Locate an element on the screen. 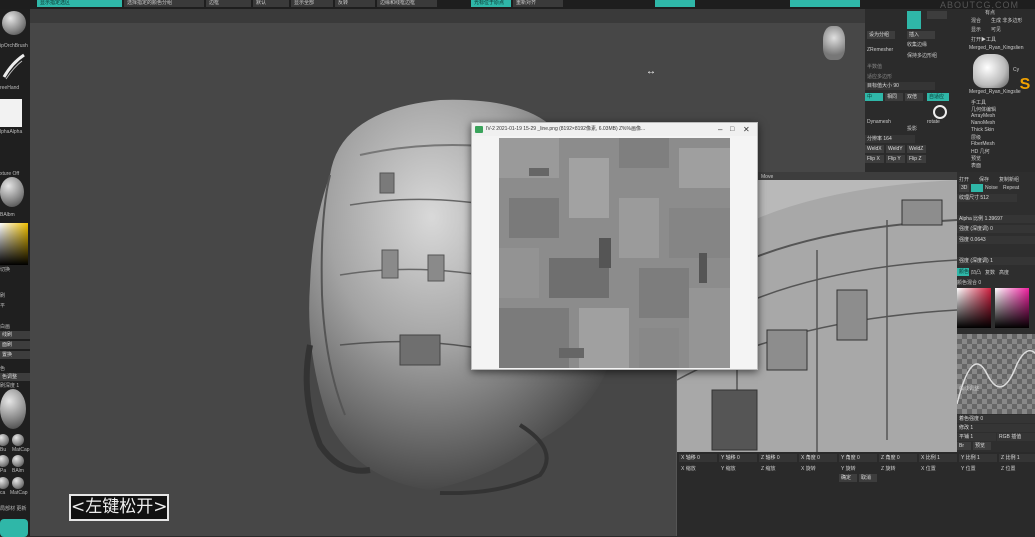 Image resolution: width=1035 pixels, height=537 pixels. color-picker is located at coordinates (14, 244).